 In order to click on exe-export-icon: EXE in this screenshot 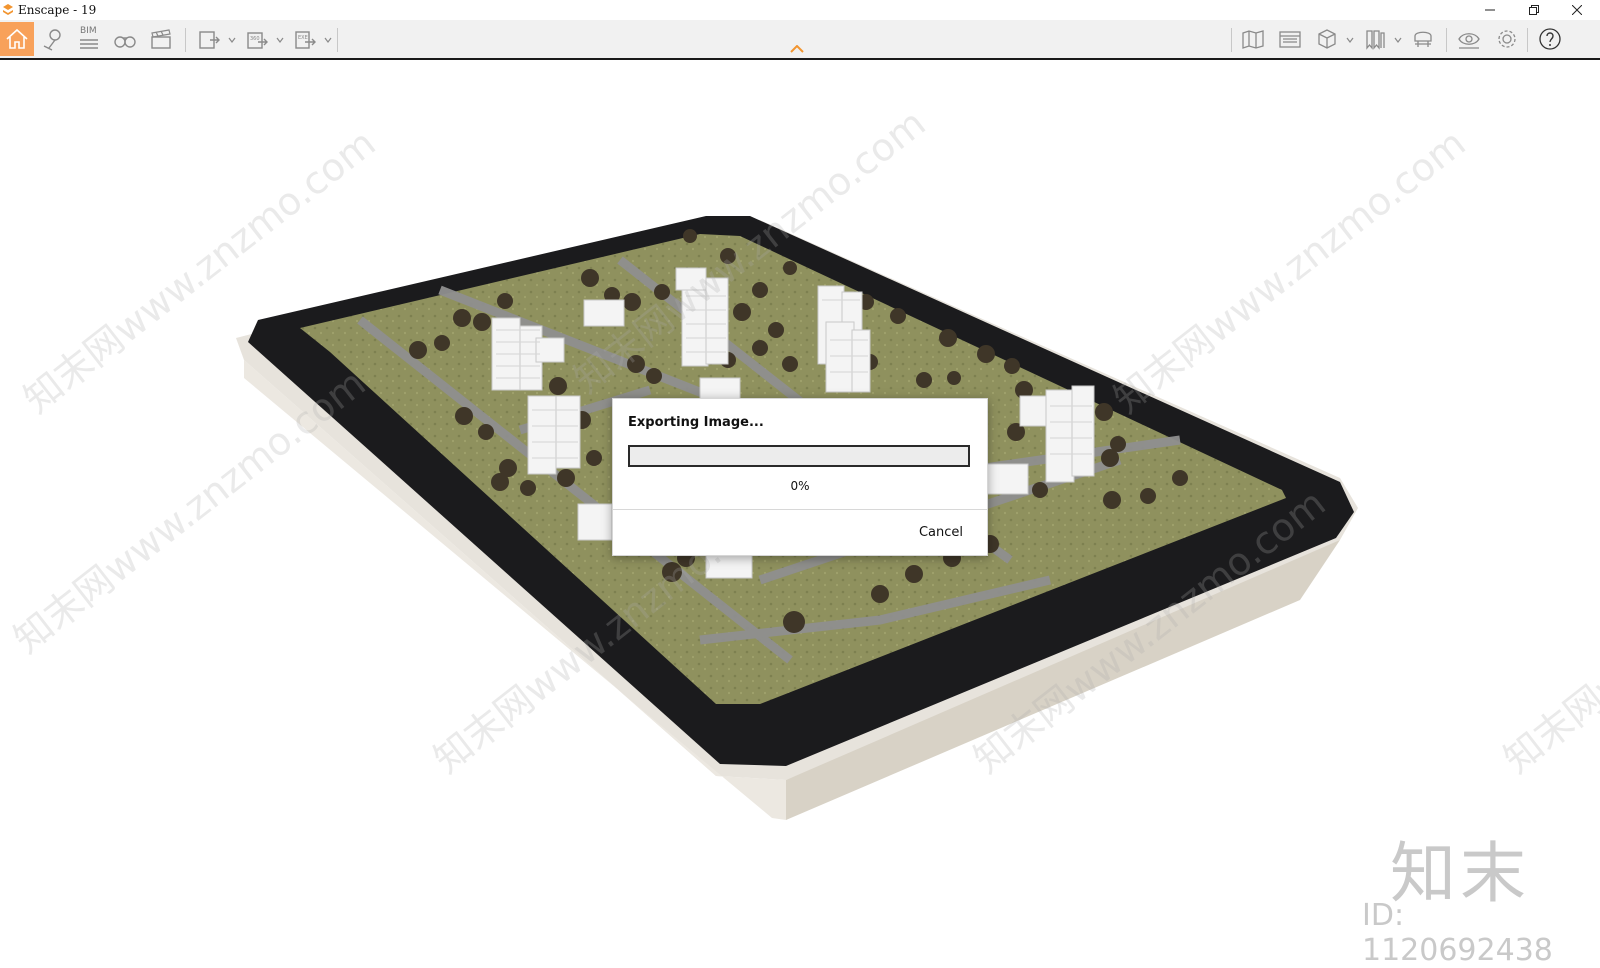, I will do `click(305, 40)`.